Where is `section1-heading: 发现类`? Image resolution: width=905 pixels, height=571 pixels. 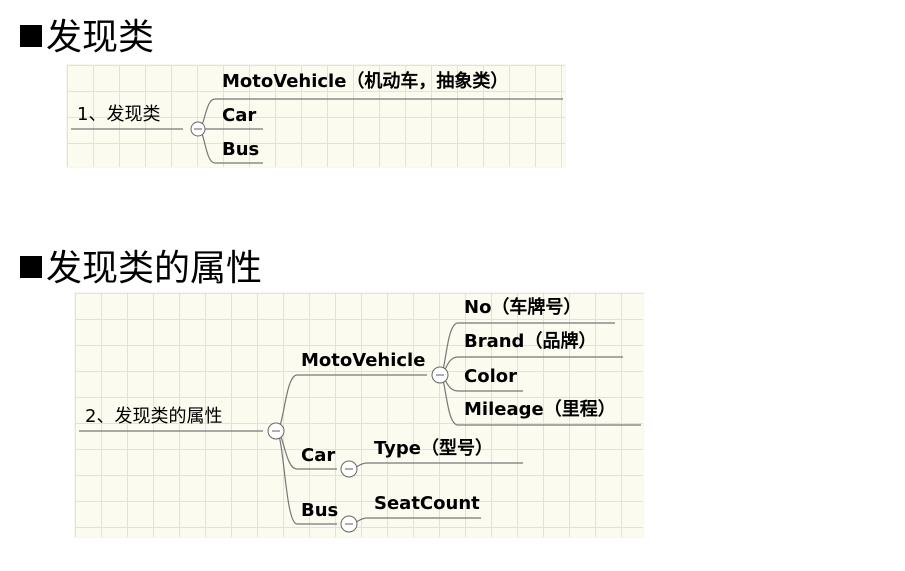
section1-heading: 发现类 is located at coordinates (87, 38).